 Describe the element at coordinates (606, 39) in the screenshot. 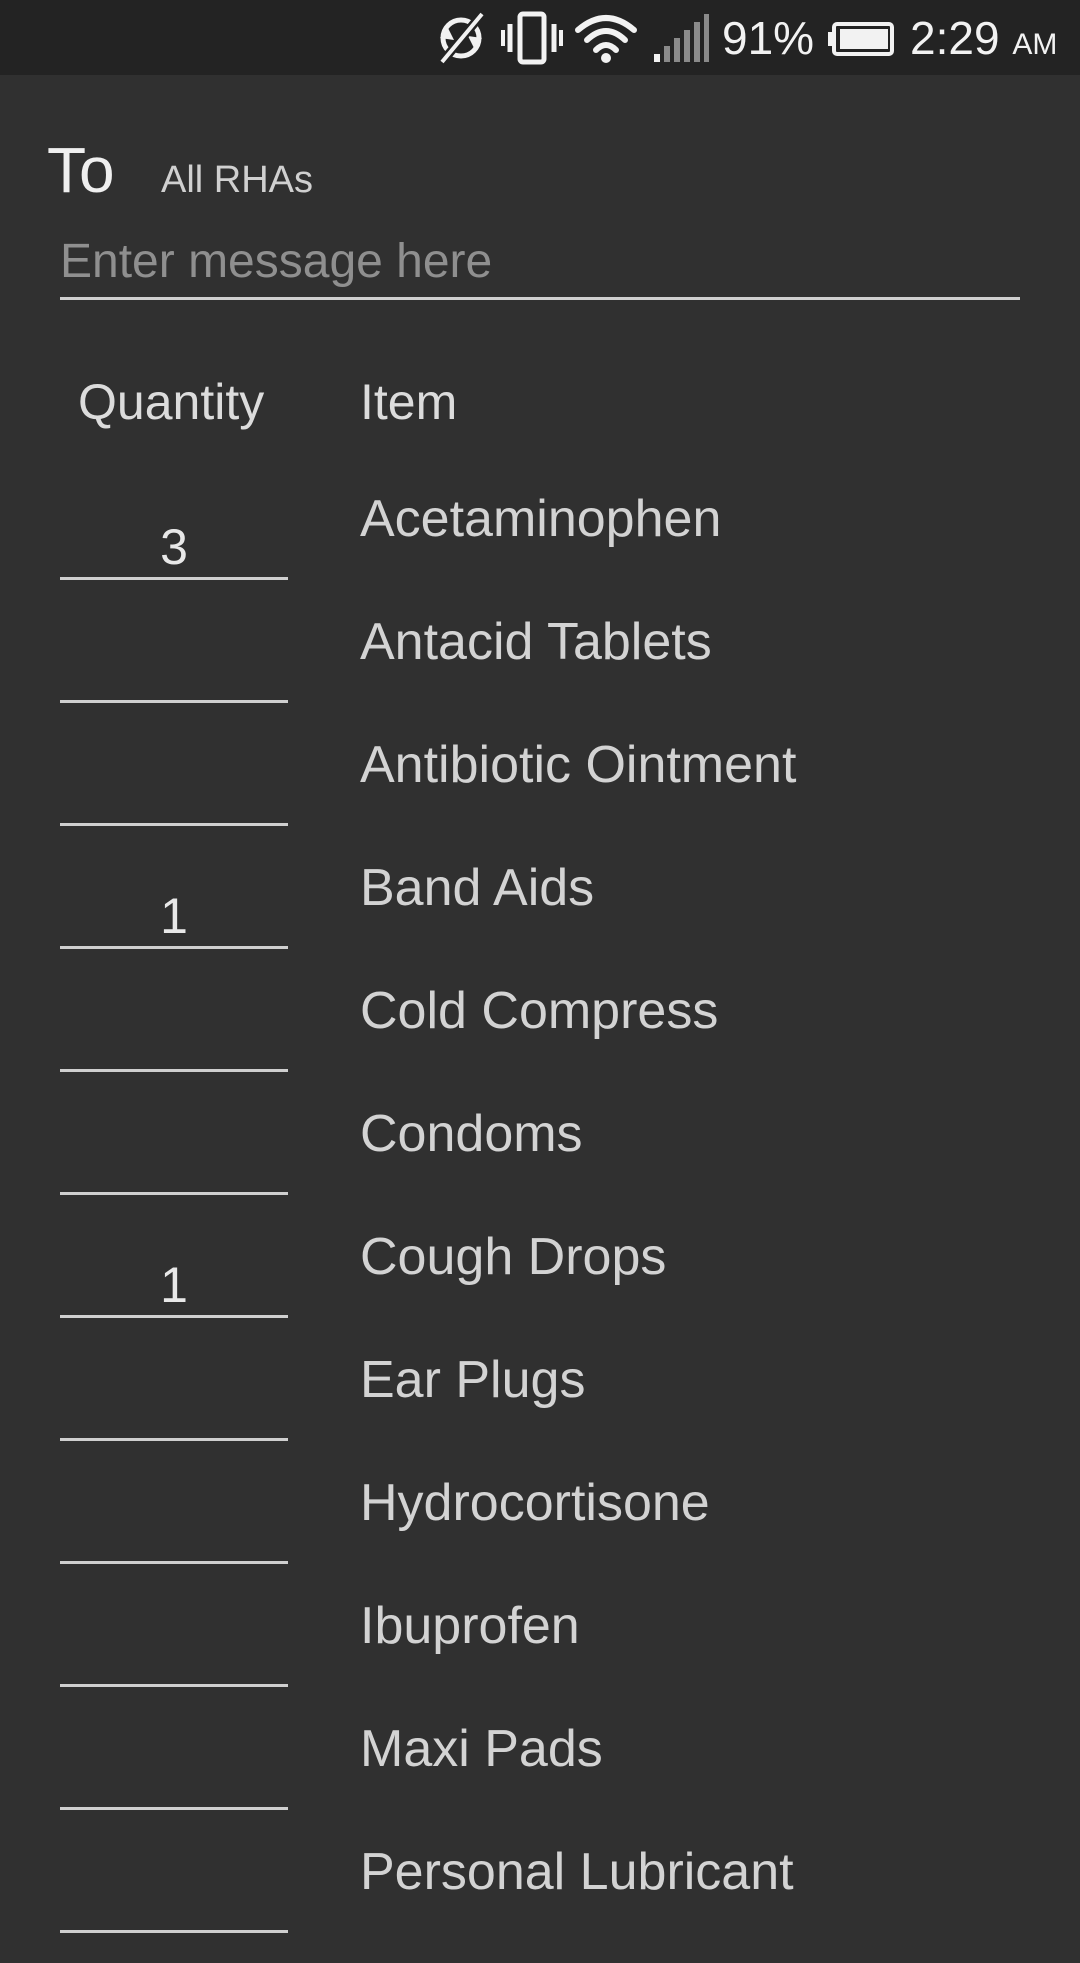

I see `wifi-icon` at that location.